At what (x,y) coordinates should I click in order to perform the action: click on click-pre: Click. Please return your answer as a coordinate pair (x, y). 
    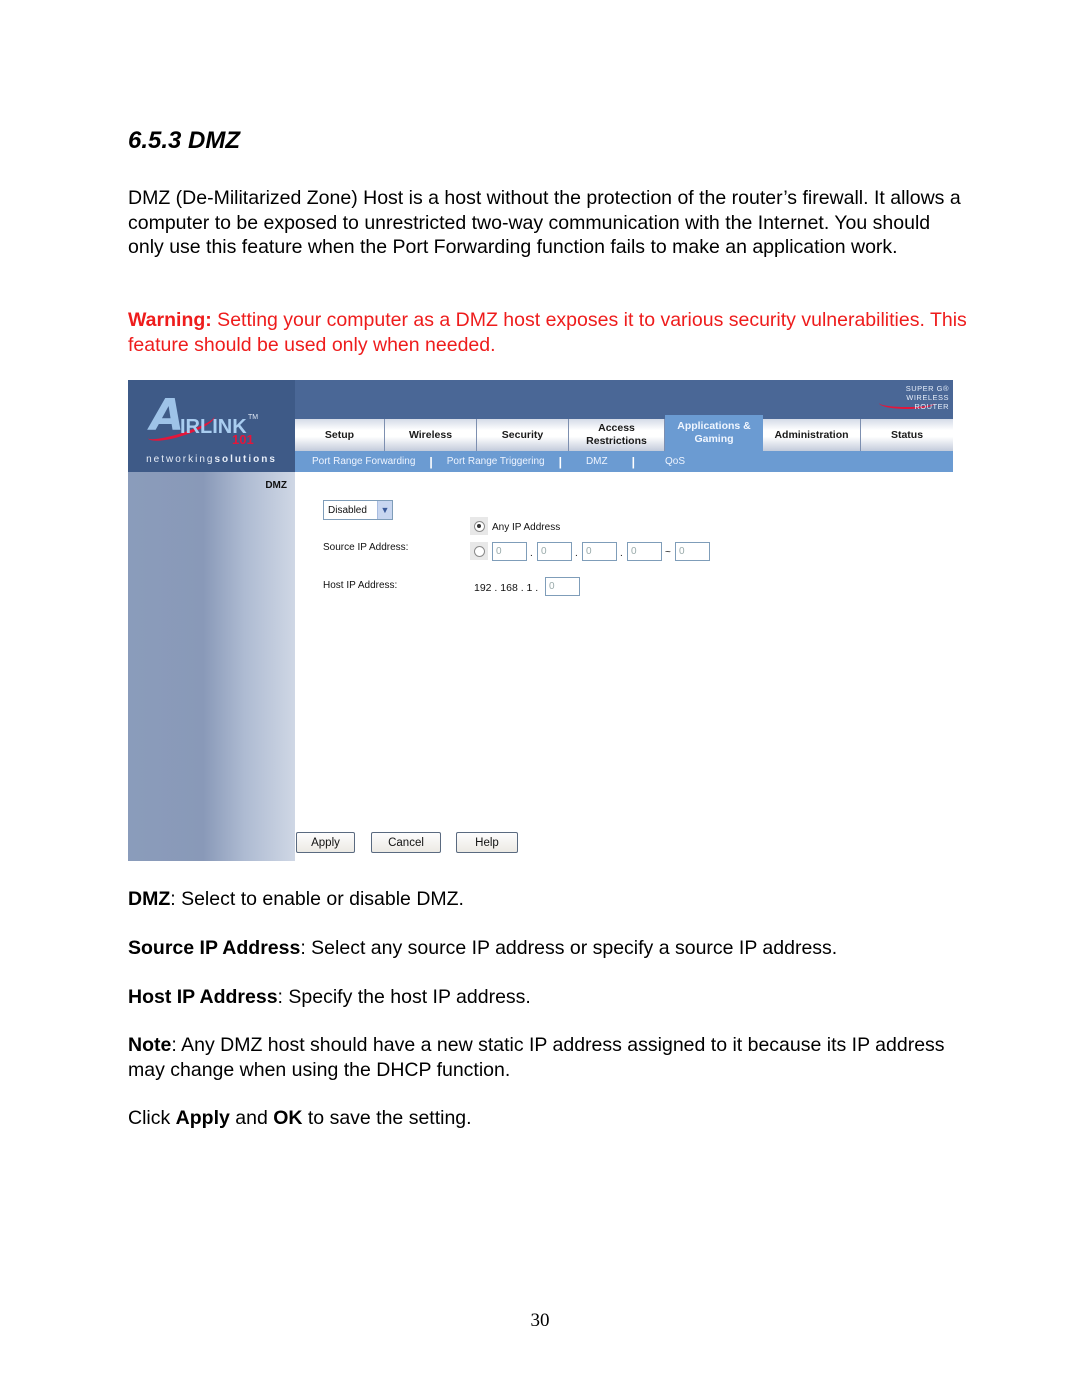
    Looking at the image, I should click on (152, 1118).